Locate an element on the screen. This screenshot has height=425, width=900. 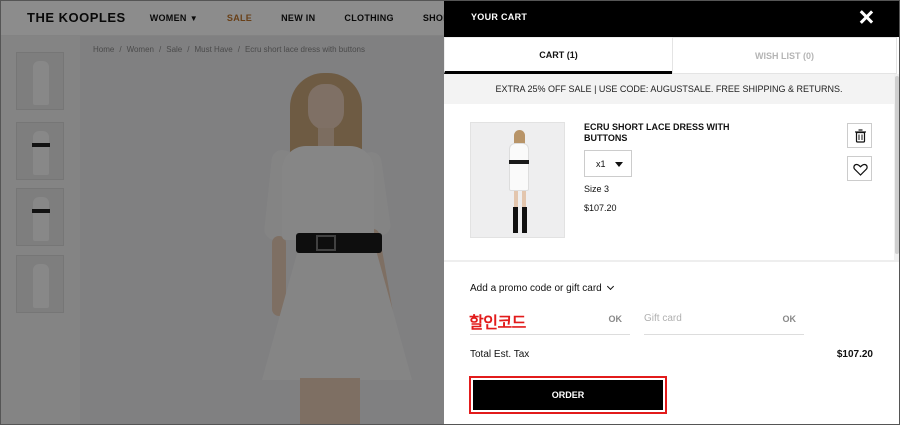
cart-item-image is located at coordinates (517, 180).